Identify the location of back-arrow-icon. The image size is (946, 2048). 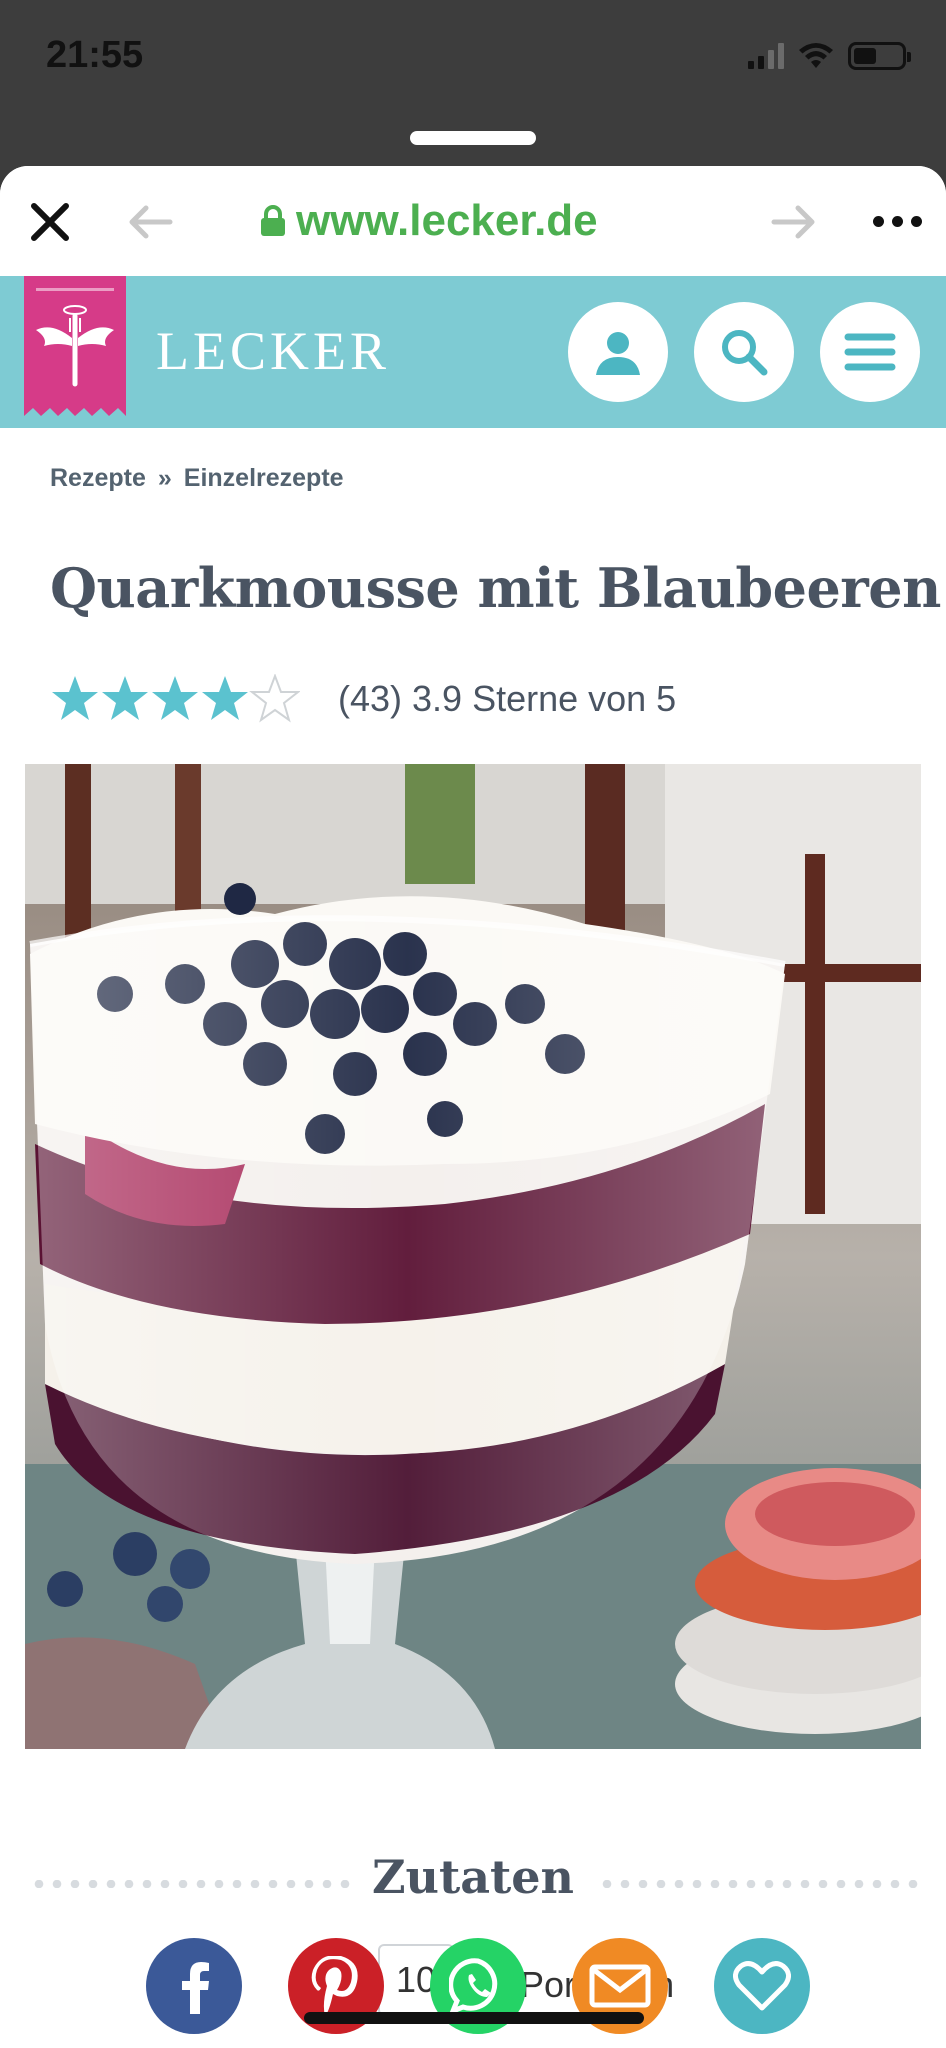
(150, 222).